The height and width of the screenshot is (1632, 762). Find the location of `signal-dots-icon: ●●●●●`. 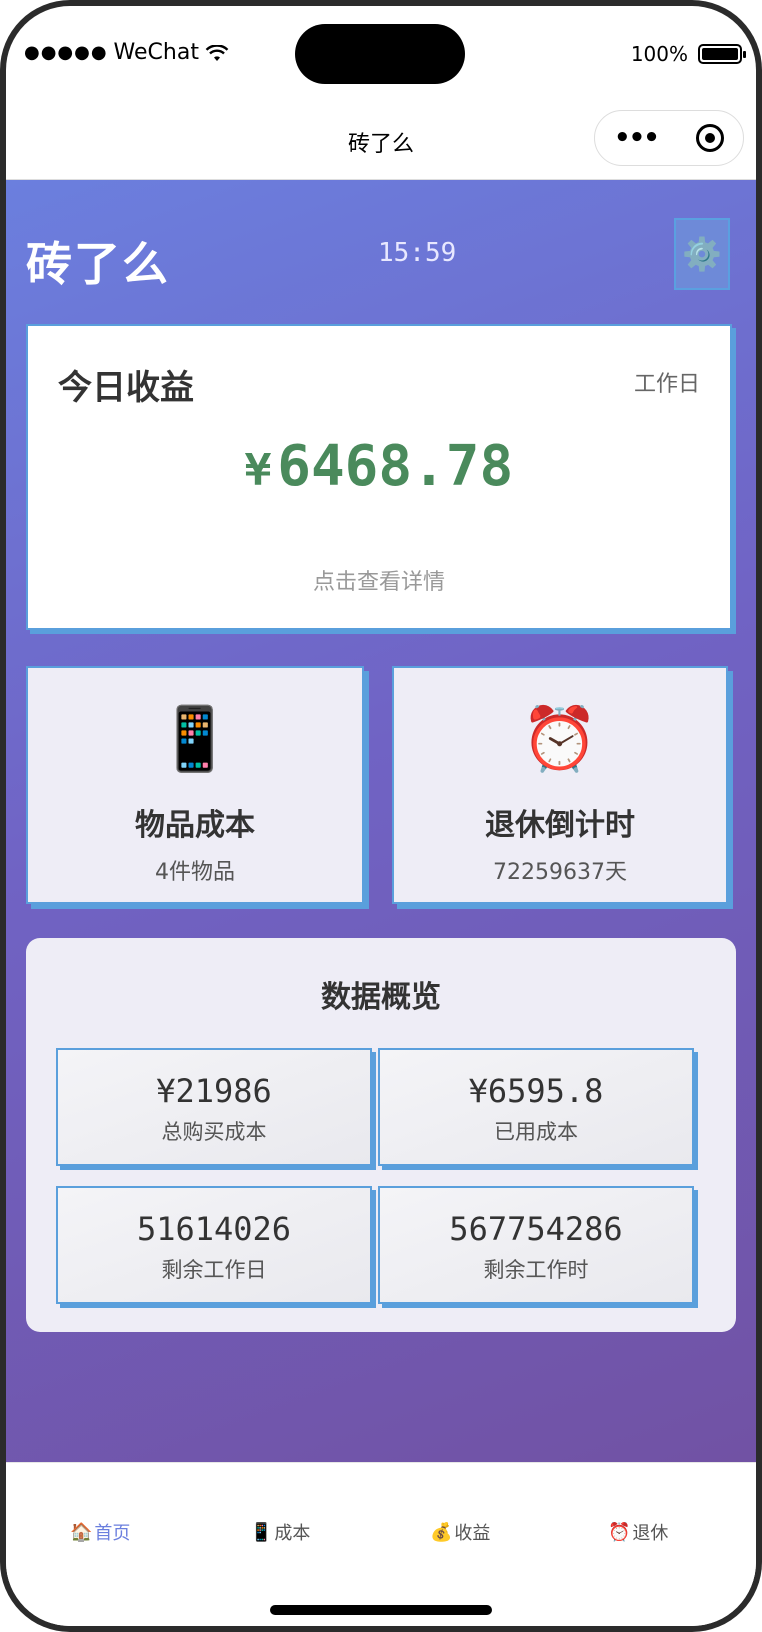

signal-dots-icon: ●●●●● is located at coordinates (66, 52).